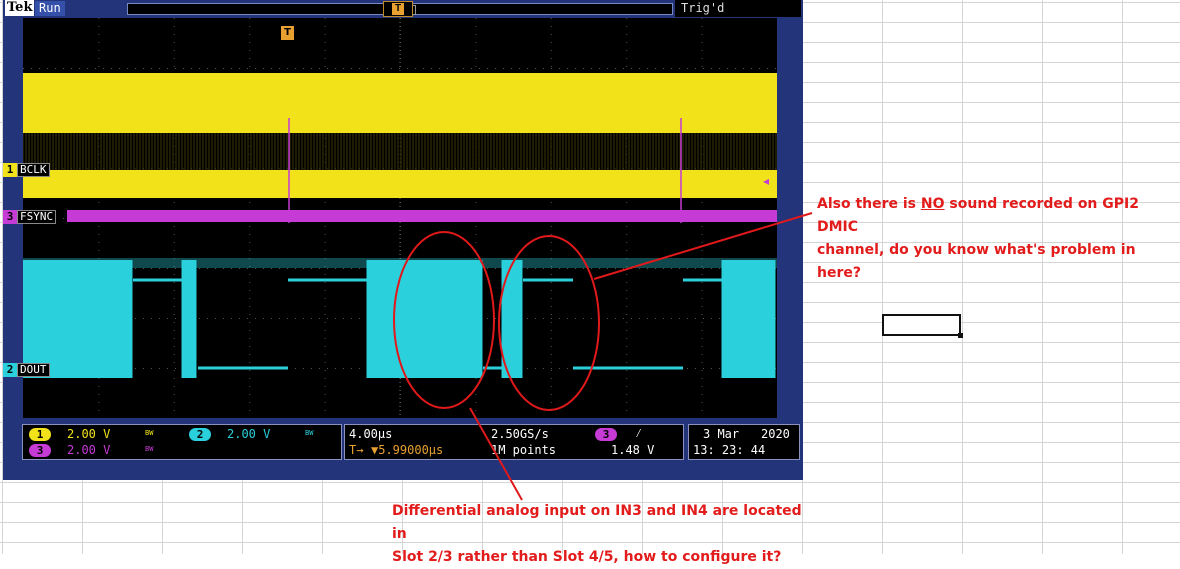 The height and width of the screenshot is (569, 1180). I want to click on highlight-ellipse-right, so click(549, 323).